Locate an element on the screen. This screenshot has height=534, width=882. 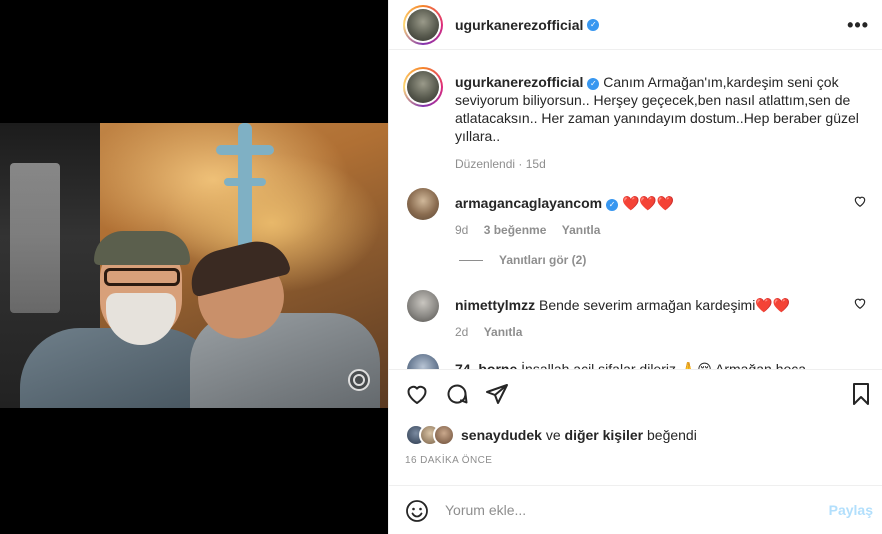
save-bookmark-icon is located at coordinates (861, 394).